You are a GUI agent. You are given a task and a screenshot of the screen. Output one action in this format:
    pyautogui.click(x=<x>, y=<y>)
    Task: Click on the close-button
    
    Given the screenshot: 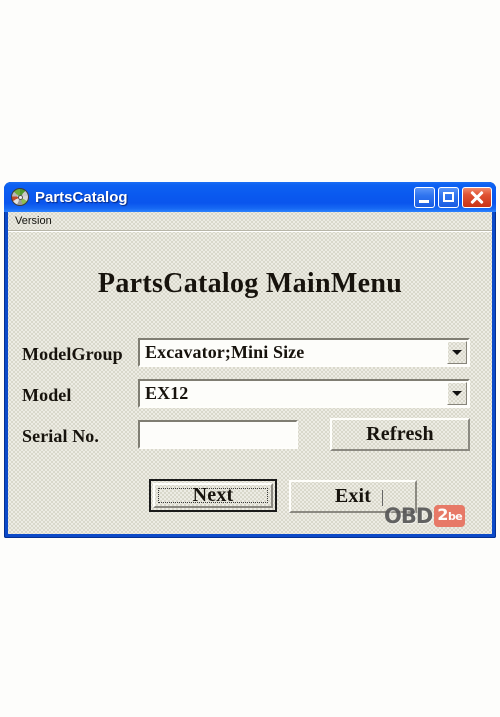 What is the action you would take?
    pyautogui.click(x=477, y=197)
    